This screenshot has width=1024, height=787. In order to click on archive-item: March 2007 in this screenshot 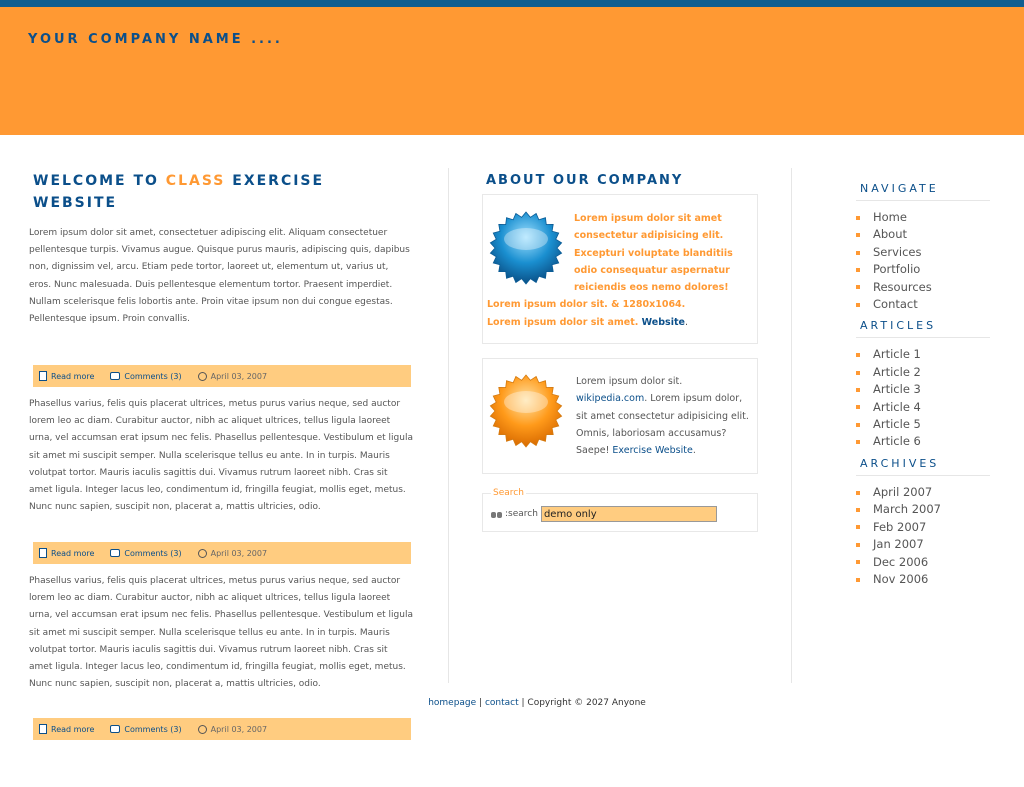, I will do `click(923, 509)`.